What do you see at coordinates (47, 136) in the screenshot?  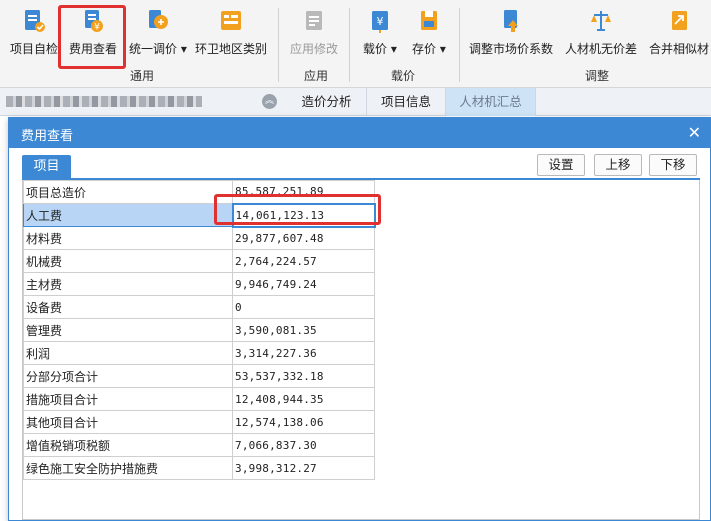 I see `dialog-title: 费用查看` at bounding box center [47, 136].